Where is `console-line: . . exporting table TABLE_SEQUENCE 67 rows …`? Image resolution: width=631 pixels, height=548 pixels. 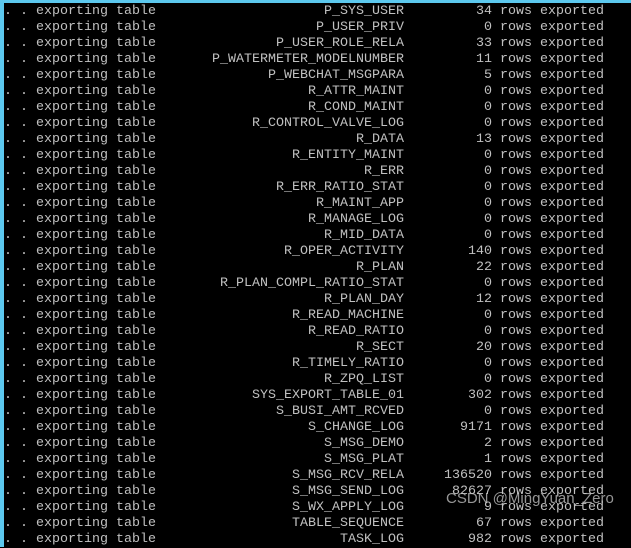
console-line: . . exporting table TABLE_SEQUENCE 67 rows … is located at coordinates (304, 524).